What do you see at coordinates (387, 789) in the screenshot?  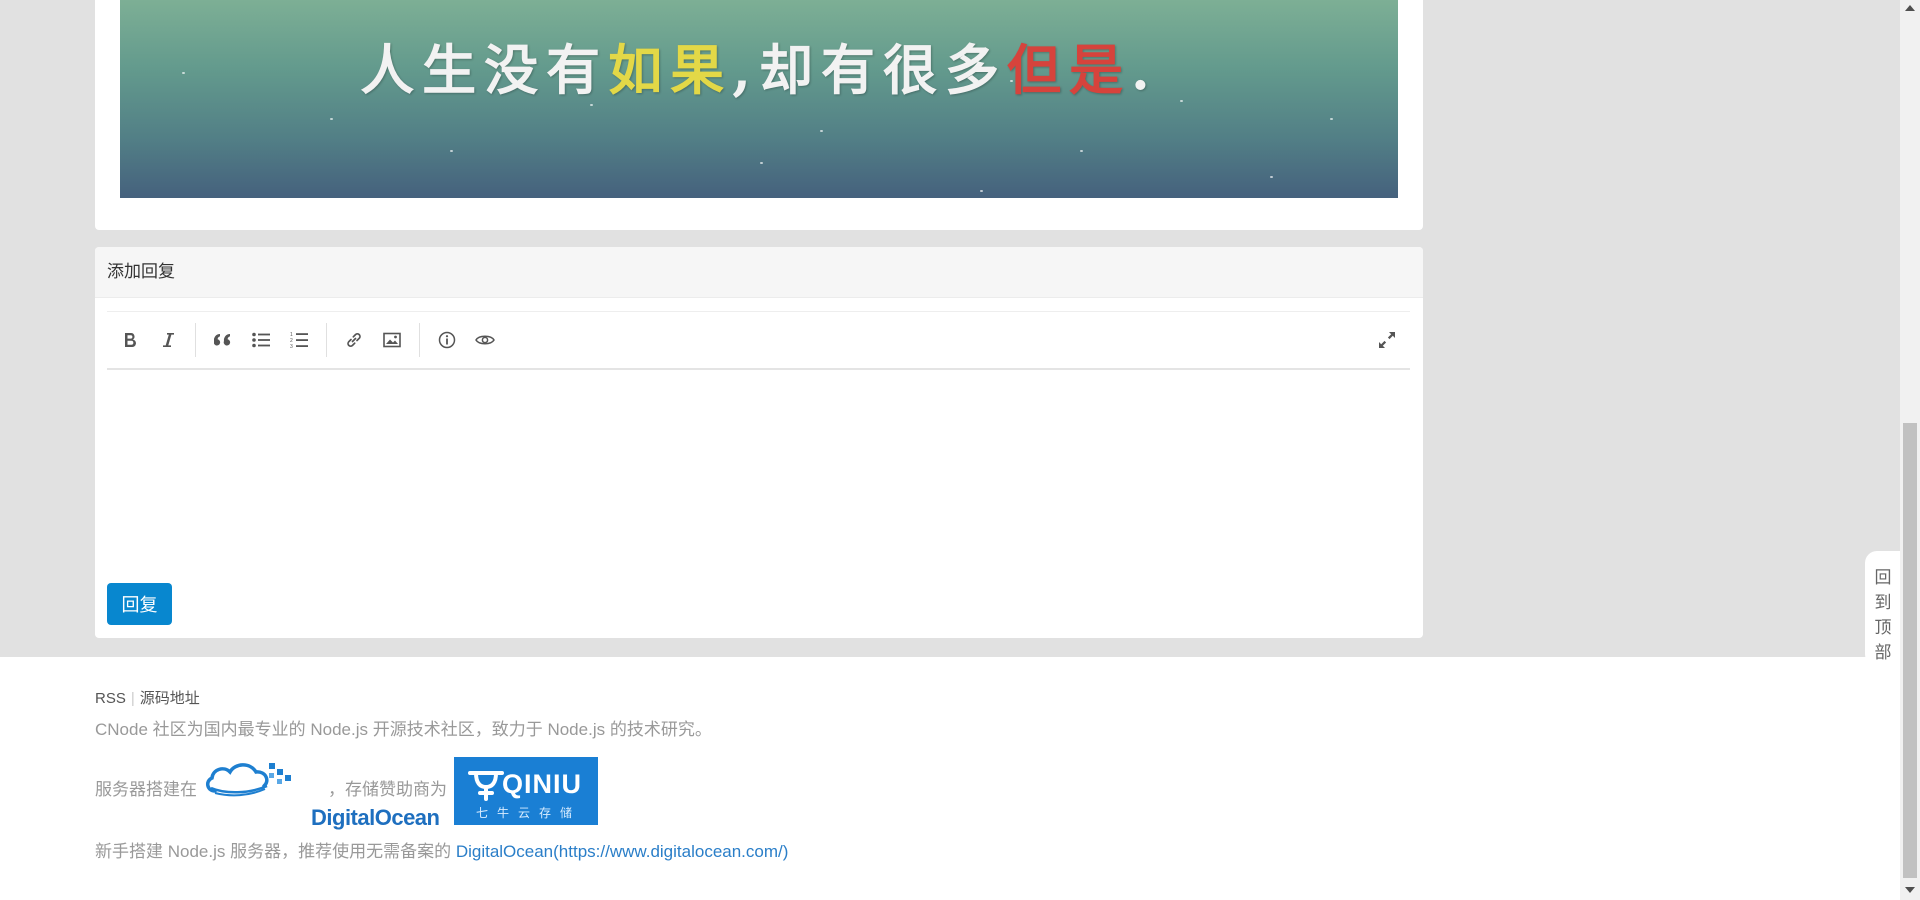 I see `sponsor-label: ，存储赞助商为` at bounding box center [387, 789].